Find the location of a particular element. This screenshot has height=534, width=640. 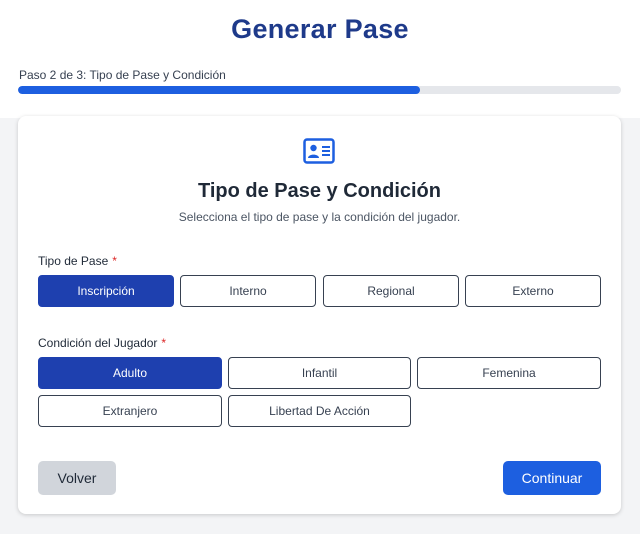

tipo_pase-option: Interno is located at coordinates (248, 291).